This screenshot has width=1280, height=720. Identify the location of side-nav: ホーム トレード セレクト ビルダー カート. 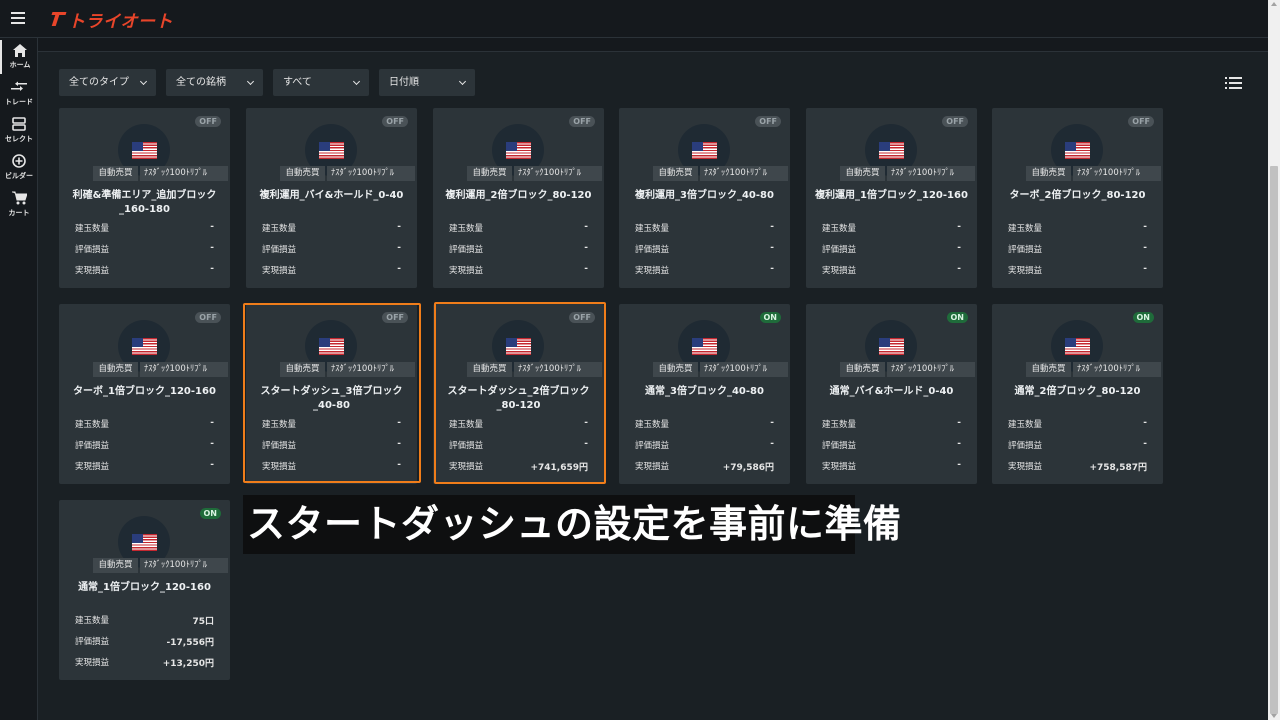
(19, 379).